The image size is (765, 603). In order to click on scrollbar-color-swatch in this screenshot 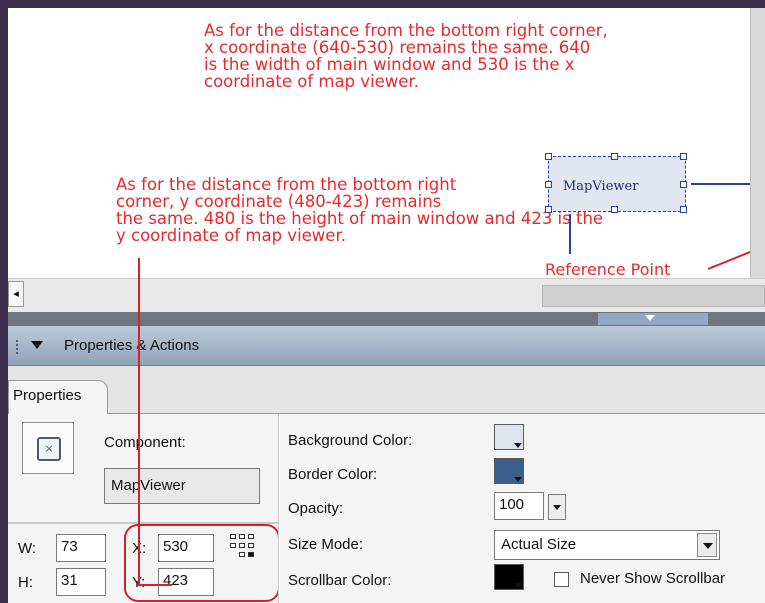, I will do `click(509, 577)`.